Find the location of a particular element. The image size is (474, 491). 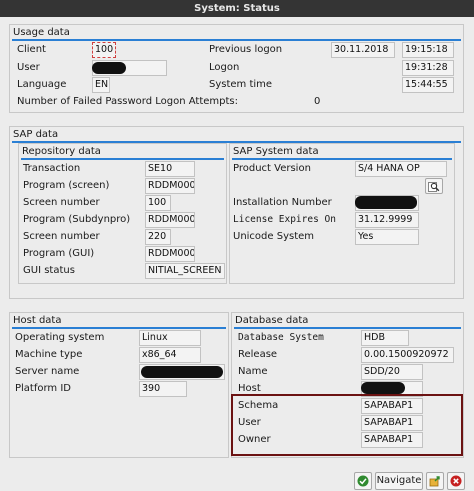

screen-number-label: Screen number is located at coordinates (61, 202).